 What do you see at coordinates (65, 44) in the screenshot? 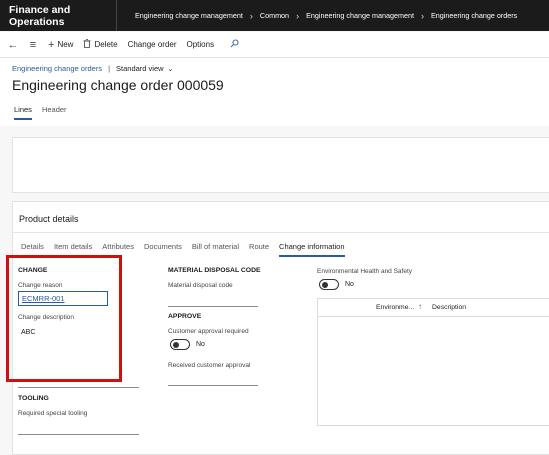
I see `new-button-label: New` at bounding box center [65, 44].